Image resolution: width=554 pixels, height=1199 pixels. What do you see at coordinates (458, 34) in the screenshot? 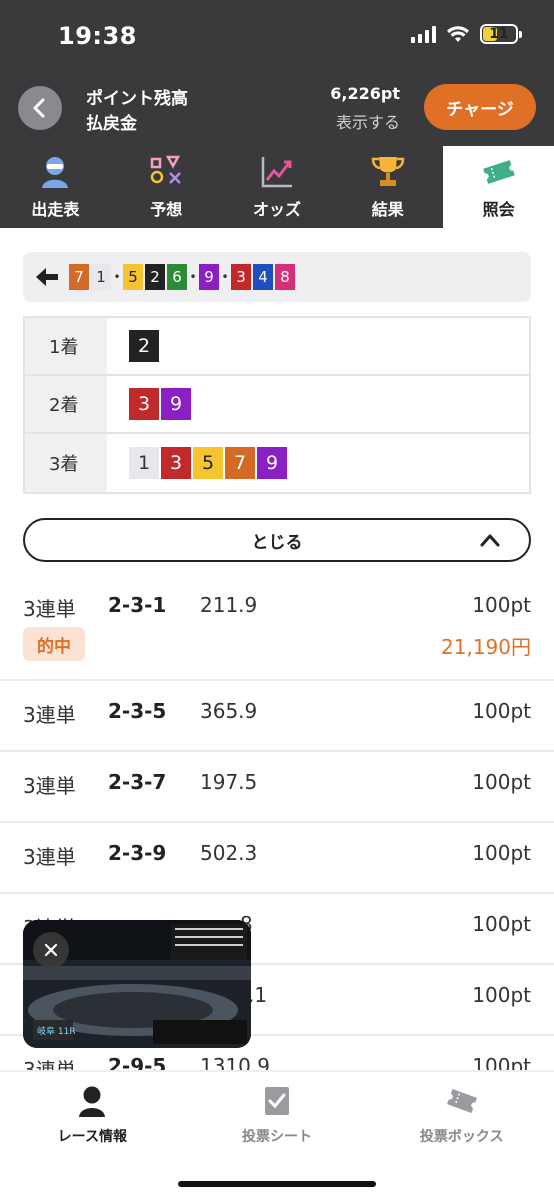
I see `wifi-icon` at bounding box center [458, 34].